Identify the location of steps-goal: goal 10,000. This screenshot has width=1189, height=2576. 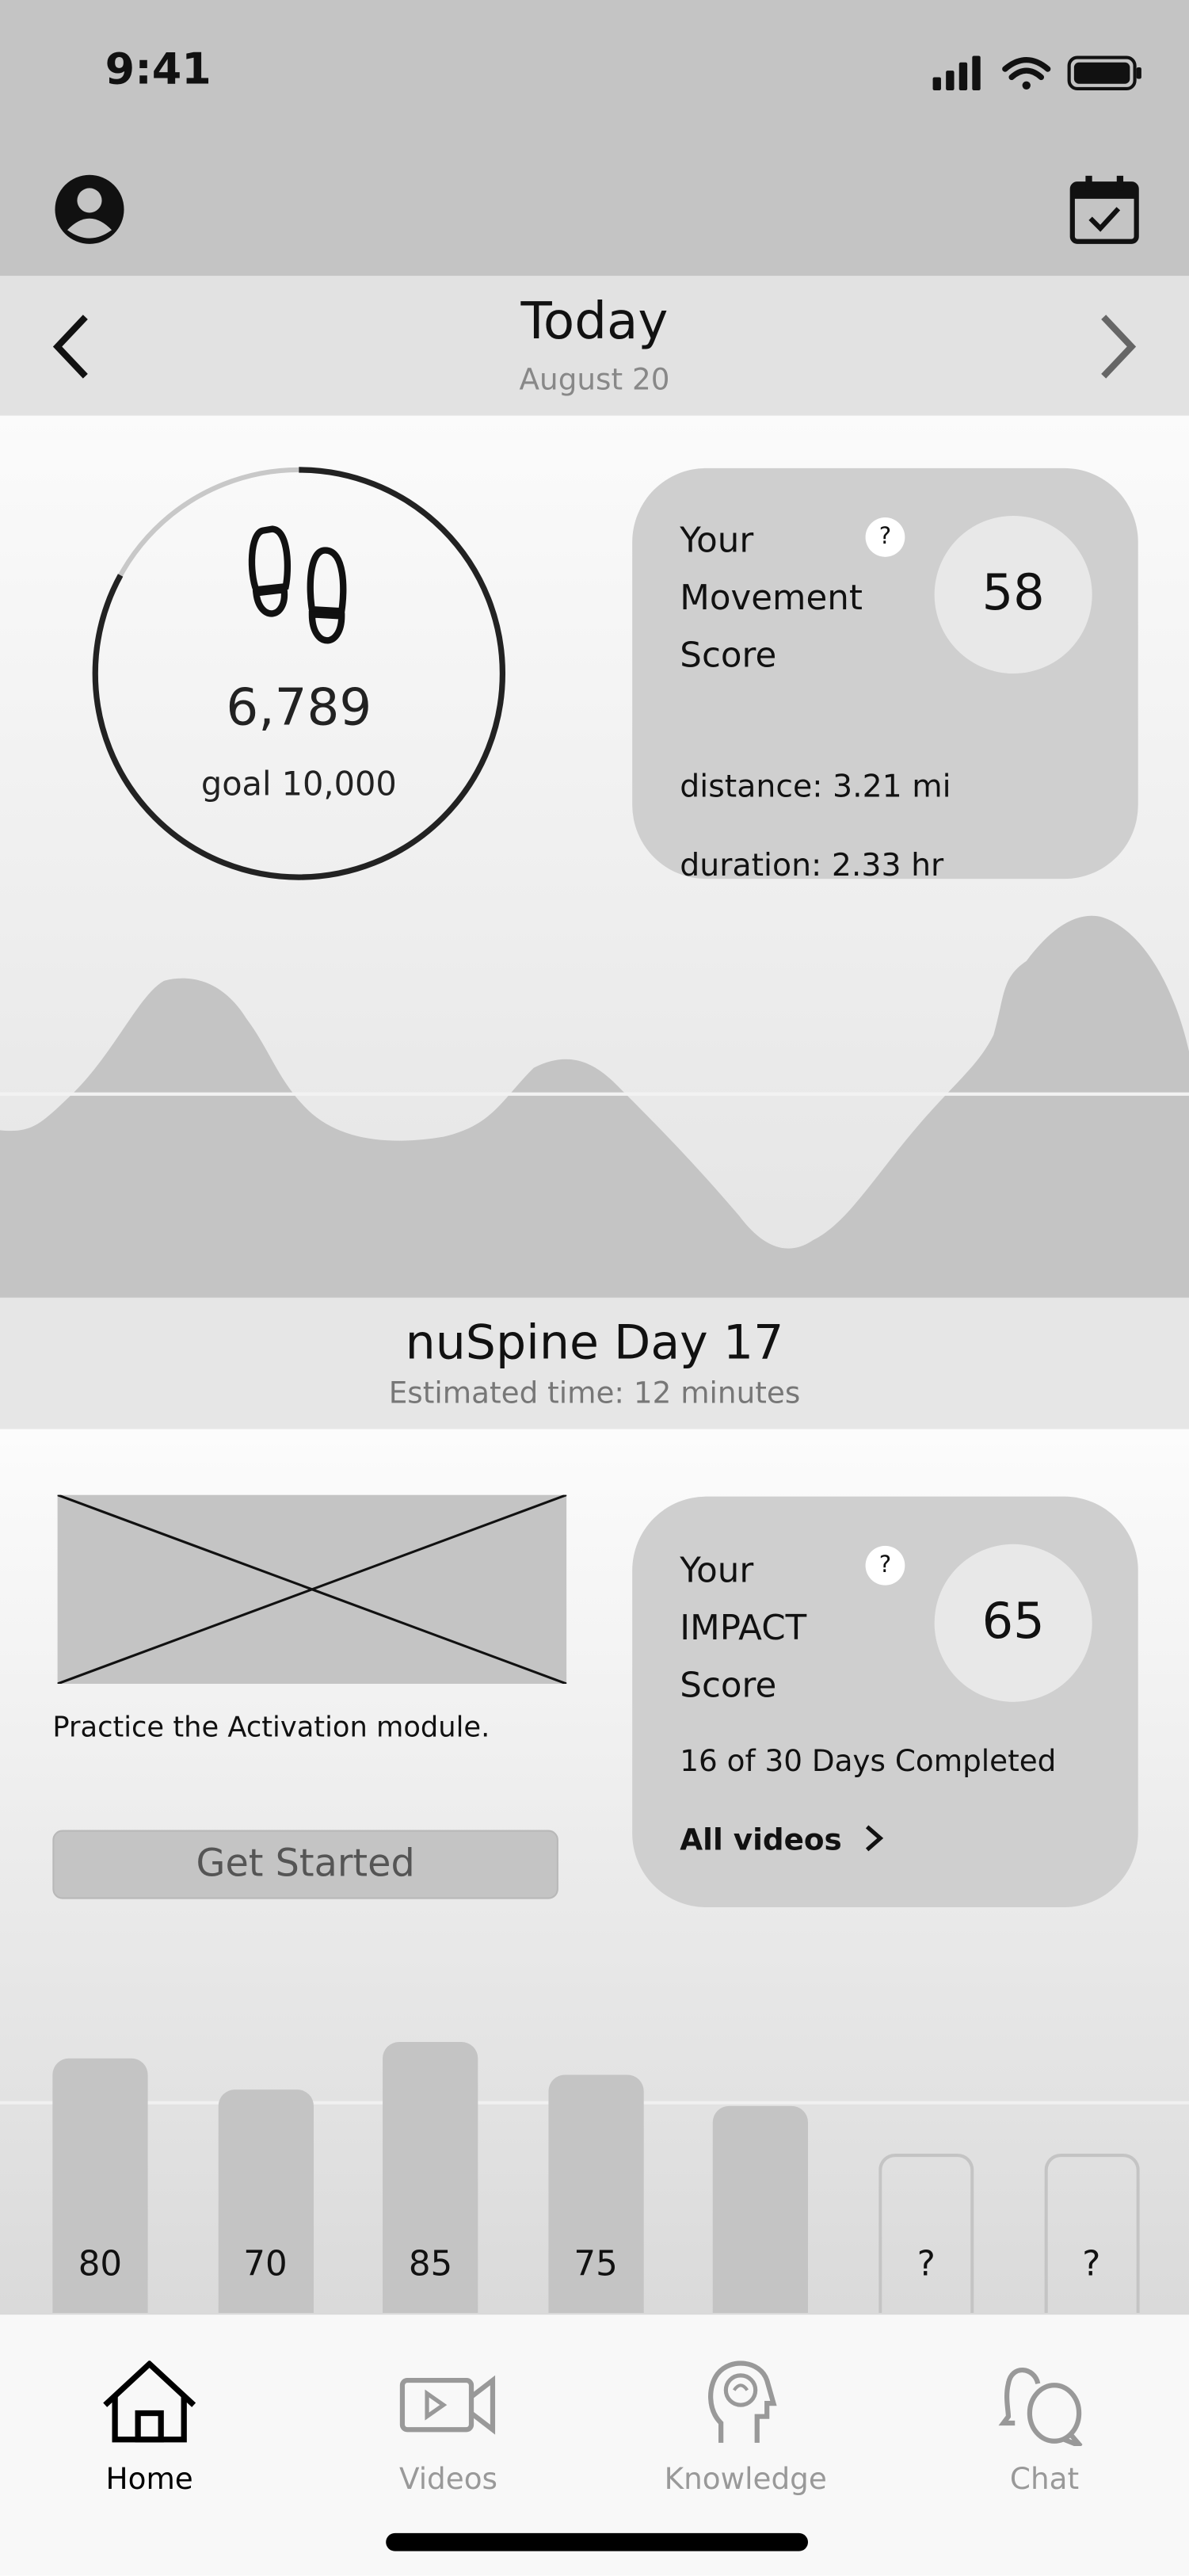
(298, 783).